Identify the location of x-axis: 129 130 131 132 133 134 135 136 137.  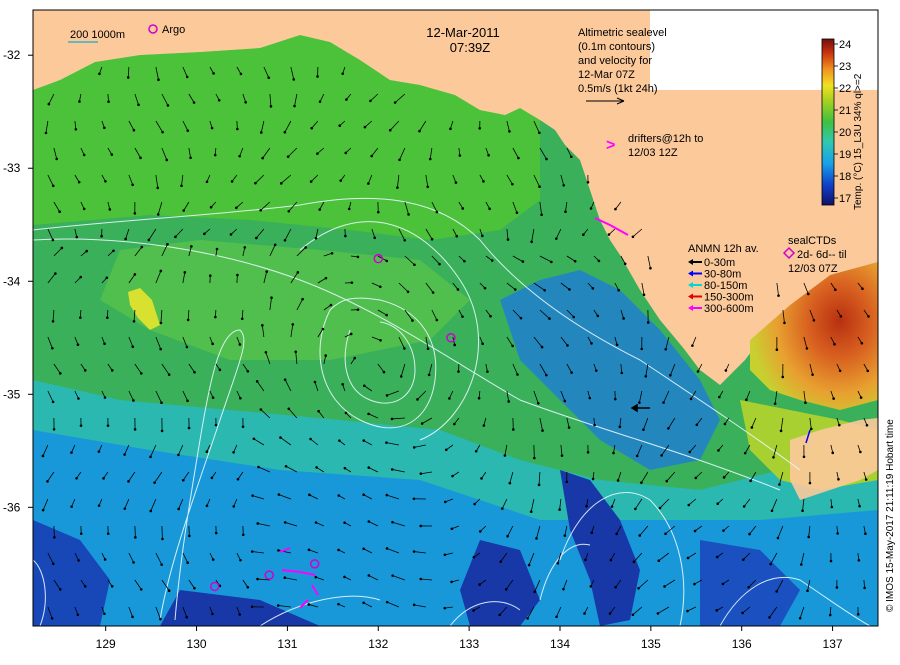
(469, 638).